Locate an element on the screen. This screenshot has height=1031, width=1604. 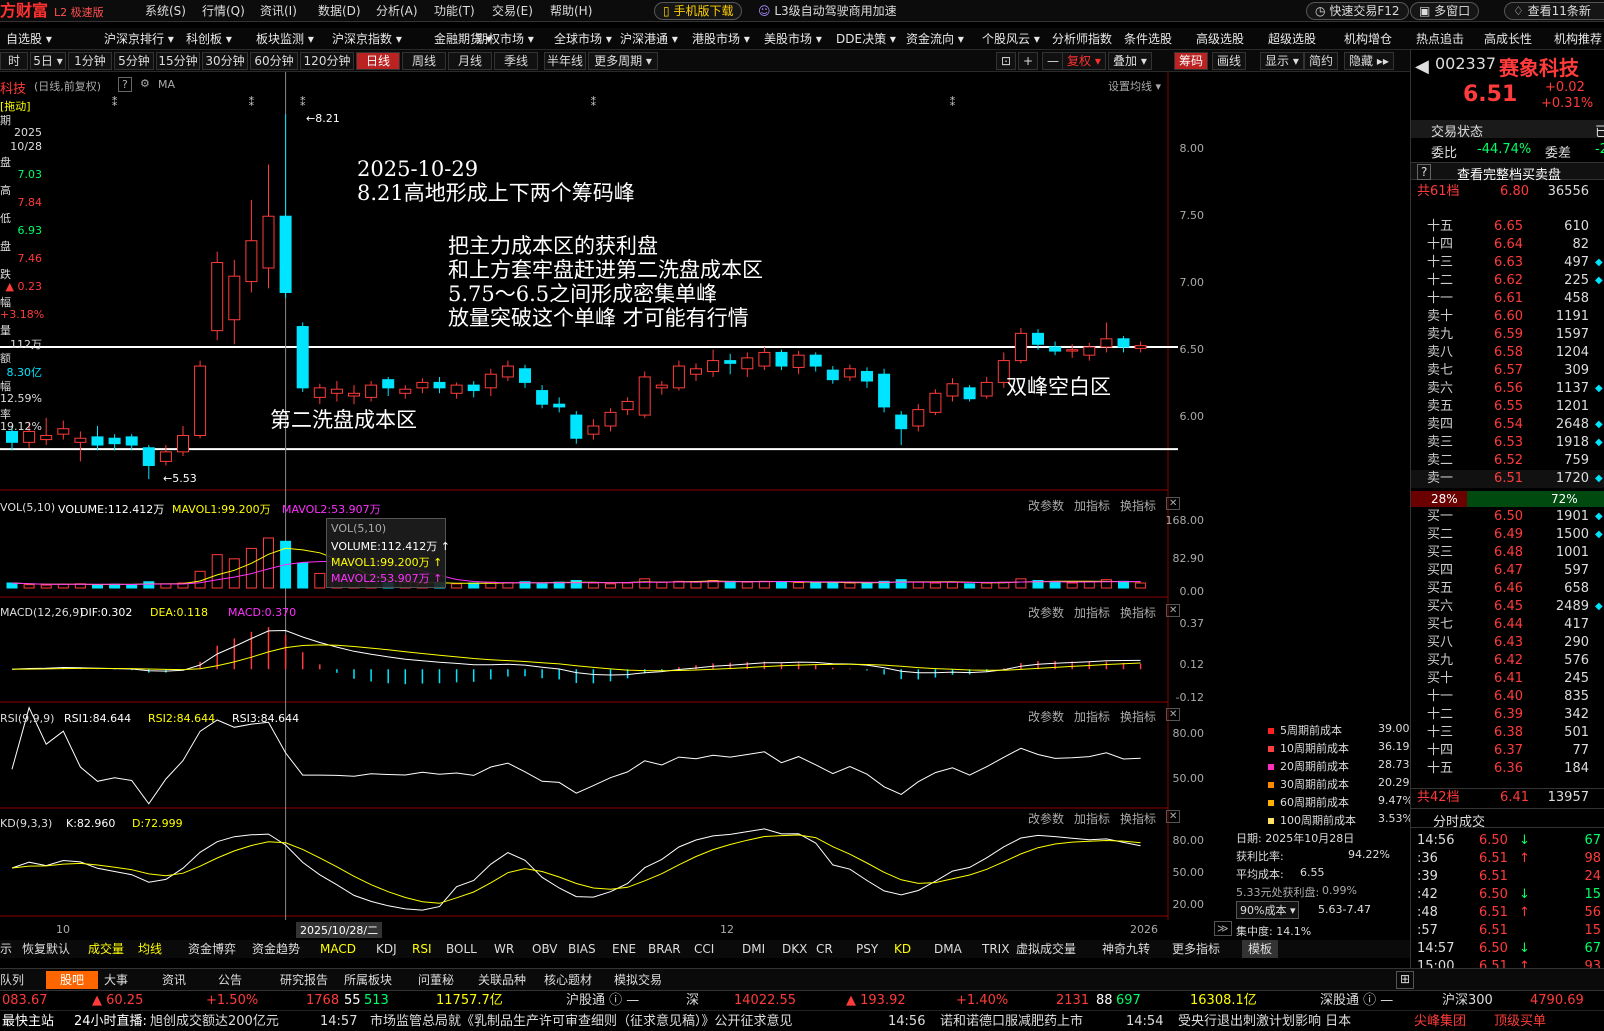
order-row: 买六 6.45 2489 ◆ is located at coordinates (1507, 607).